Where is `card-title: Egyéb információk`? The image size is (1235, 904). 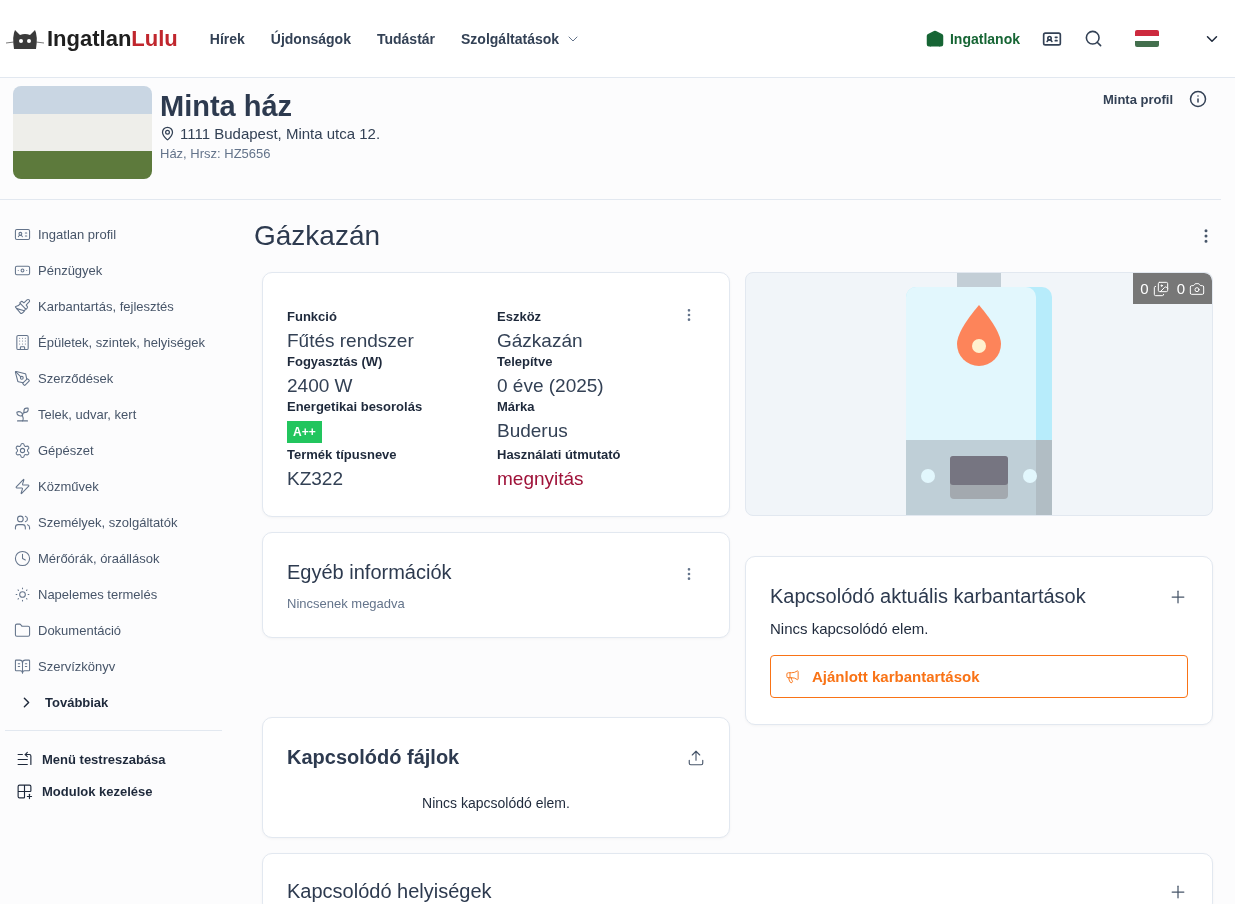 card-title: Egyéb információk is located at coordinates (369, 572).